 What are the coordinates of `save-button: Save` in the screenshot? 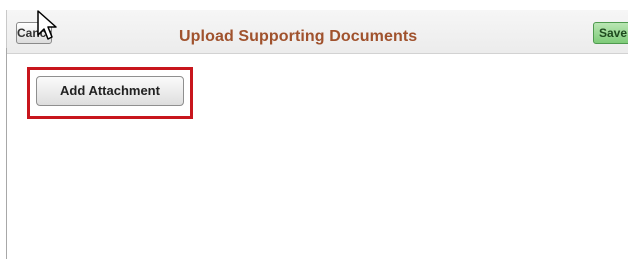 It's located at (610, 33).